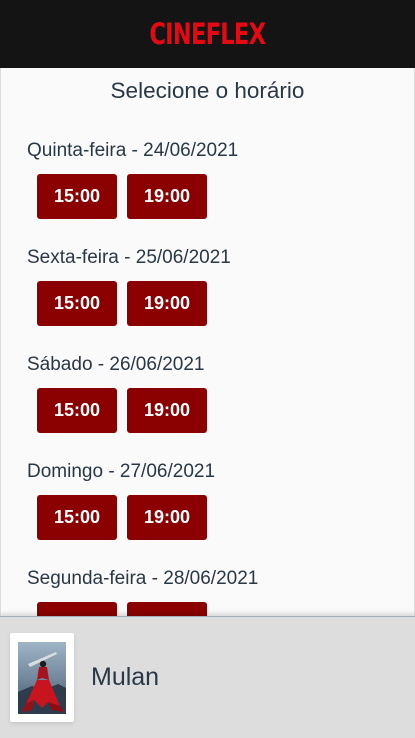 The image size is (415, 738). I want to click on movie-poster-icon, so click(42, 677).